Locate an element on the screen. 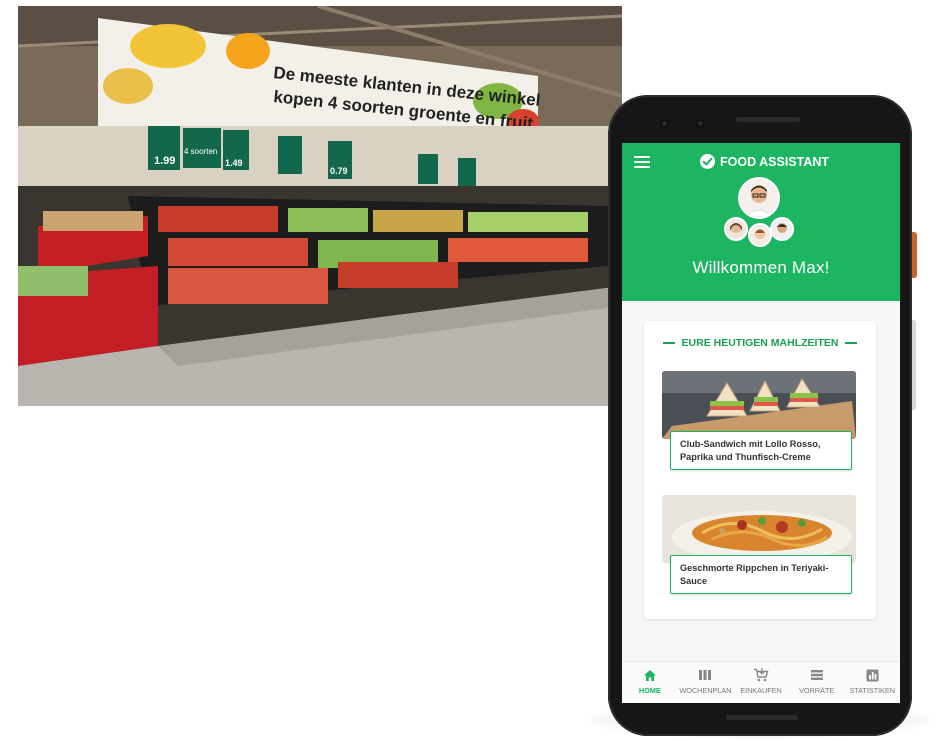 Image resolution: width=946 pixels, height=741 pixels. checkmark-logo-icon is located at coordinates (707, 161).